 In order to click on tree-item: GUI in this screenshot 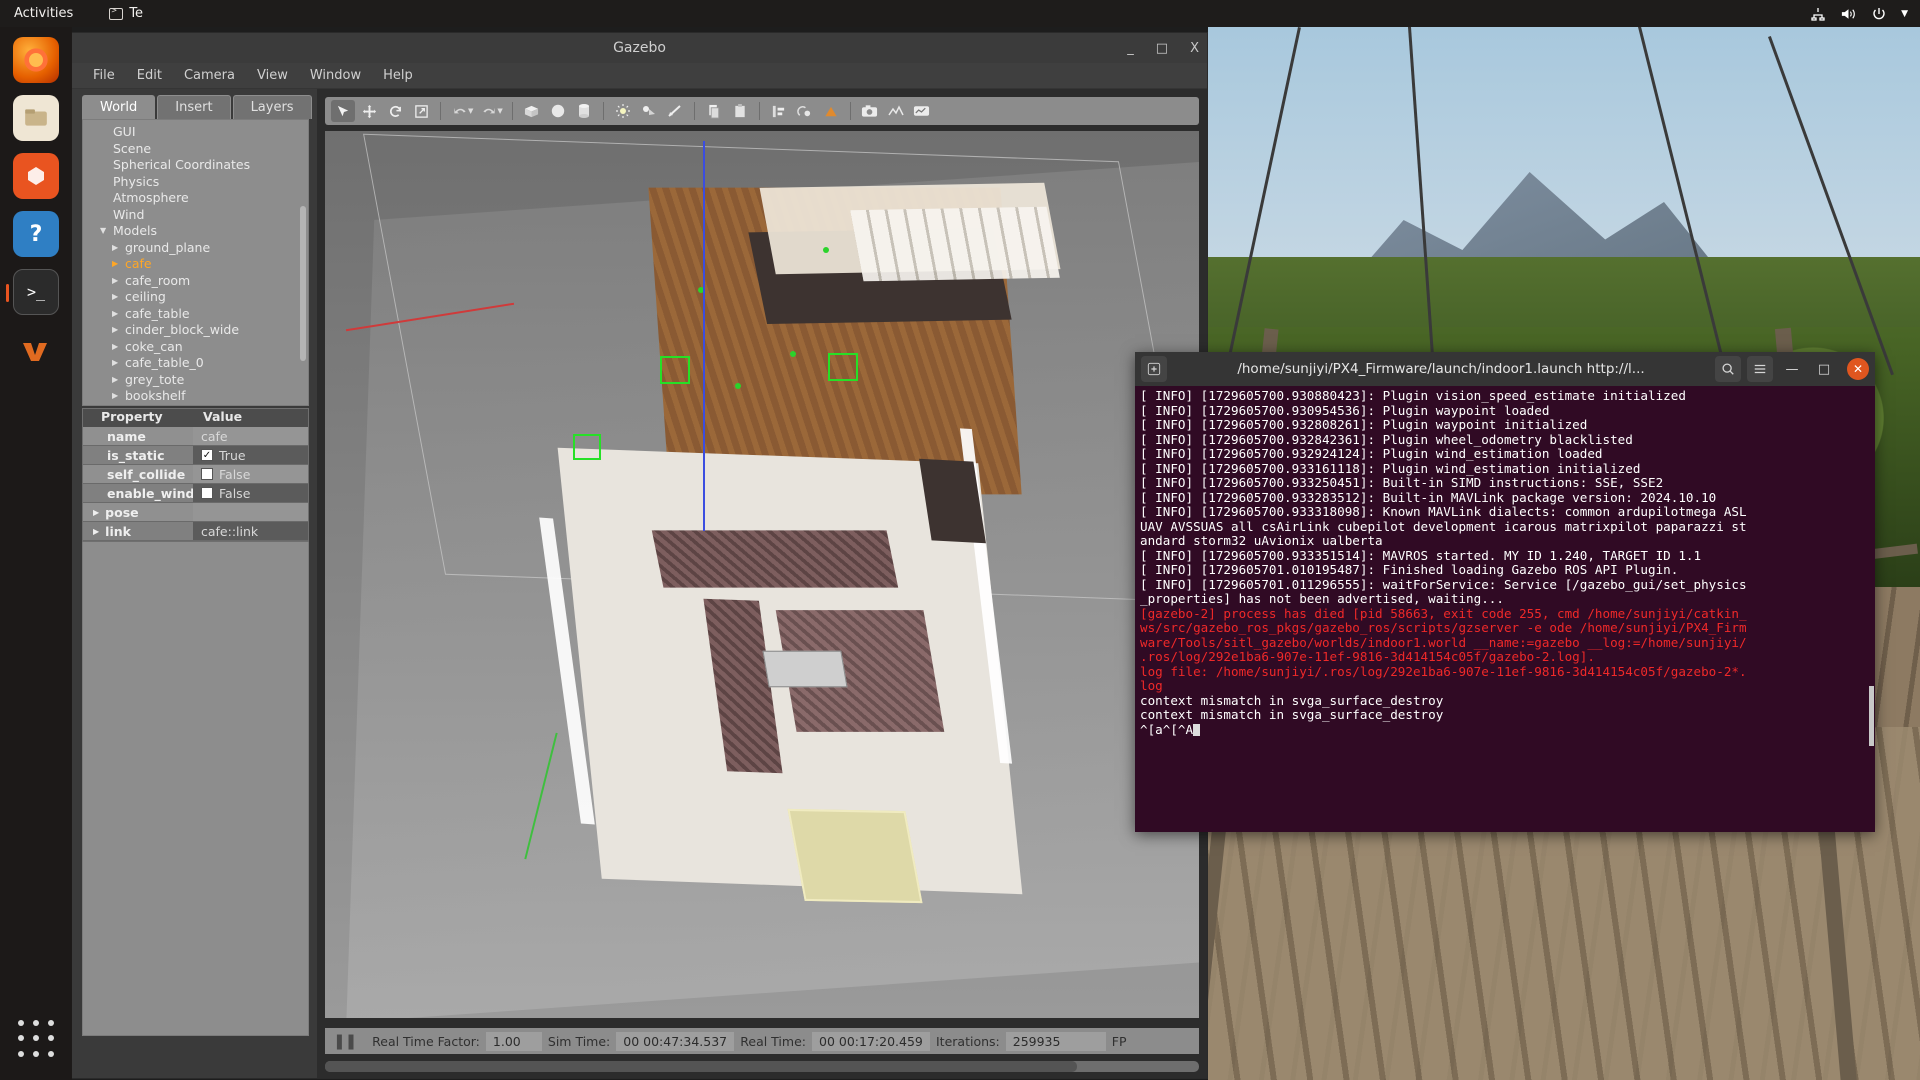, I will do `click(195, 132)`.